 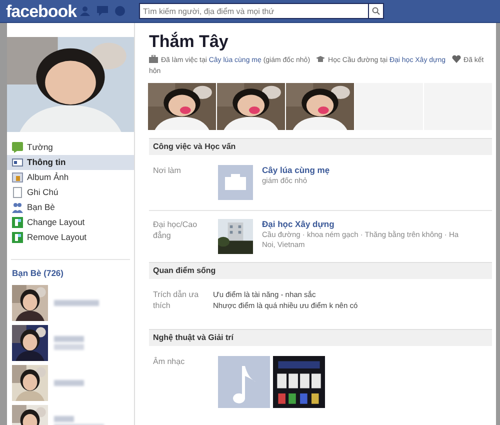 I want to click on people-icon, so click(x=17, y=207).